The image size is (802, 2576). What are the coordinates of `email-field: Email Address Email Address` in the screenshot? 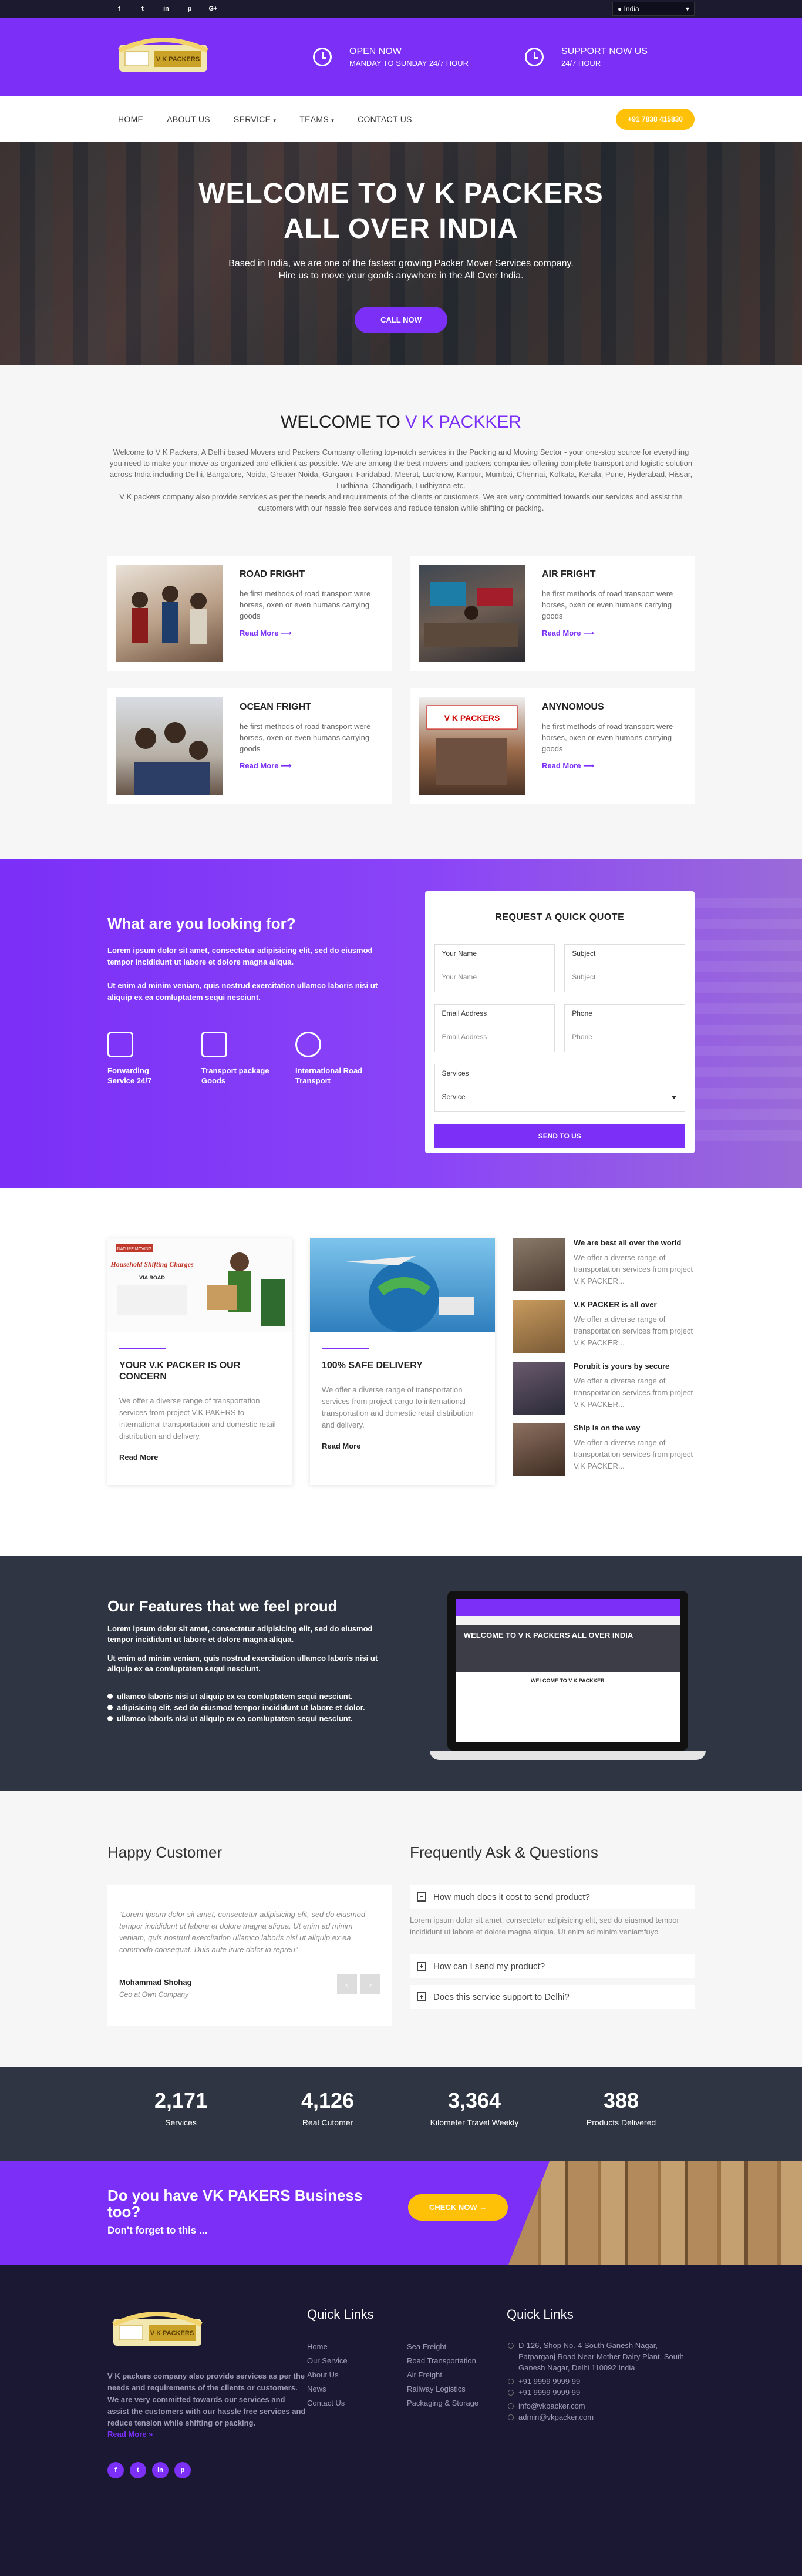 It's located at (495, 1028).